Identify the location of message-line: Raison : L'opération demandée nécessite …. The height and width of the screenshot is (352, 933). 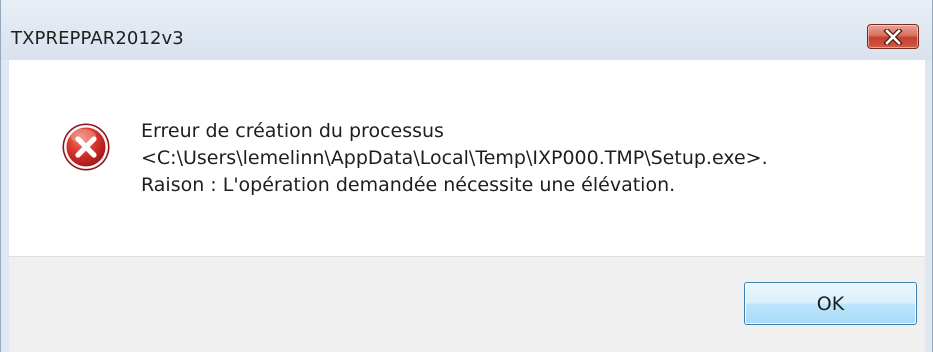
(408, 185).